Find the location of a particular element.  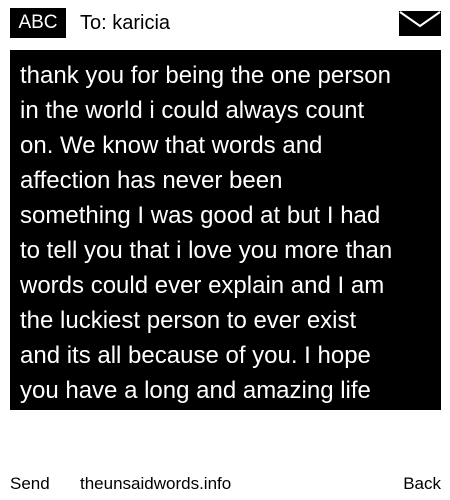

message-line: and its all because of you. I hope is located at coordinates (195, 355).